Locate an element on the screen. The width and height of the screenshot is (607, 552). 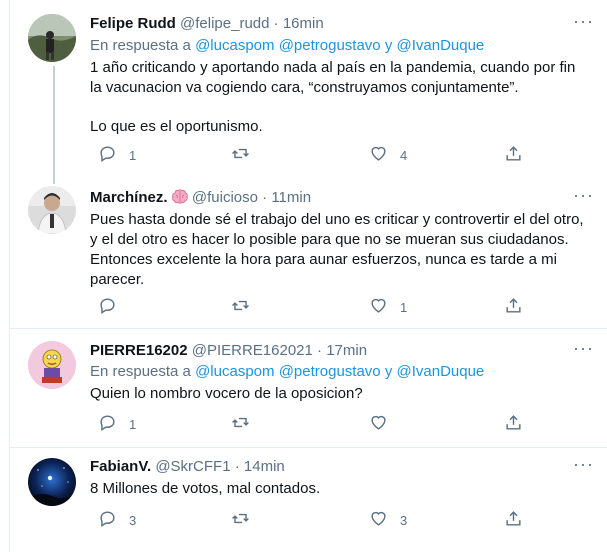
user-handle: @felipe_rudd is located at coordinates (224, 23).